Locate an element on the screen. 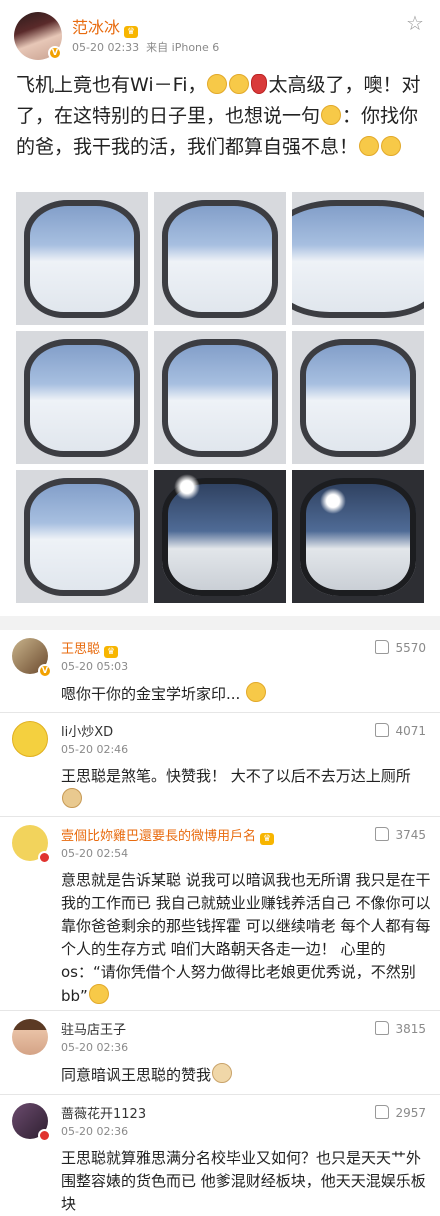 Image resolution: width=440 pixels, height=1216 pixels. author-name: 范冰冰 ♛ is located at coordinates (105, 26).